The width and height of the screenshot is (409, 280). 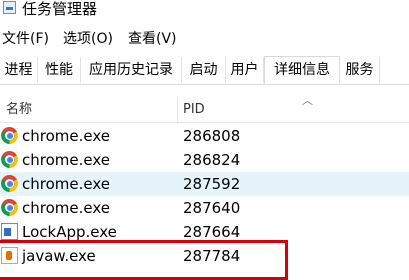 I want to click on process-pid: 287592, so click(x=212, y=184).